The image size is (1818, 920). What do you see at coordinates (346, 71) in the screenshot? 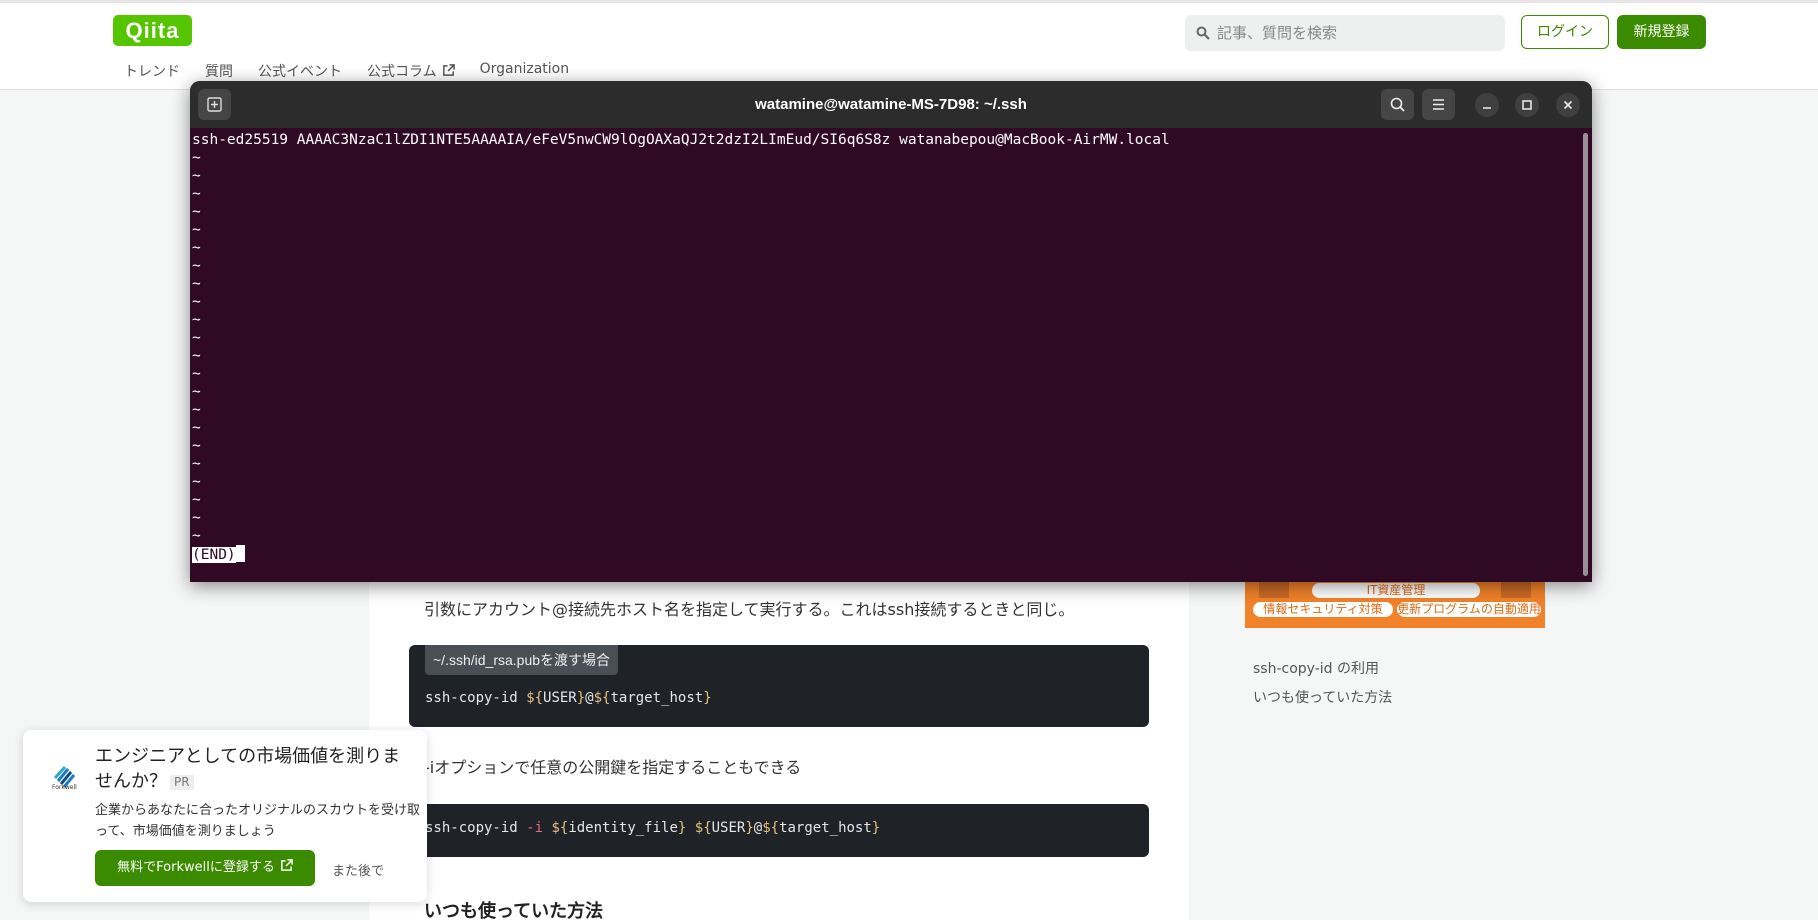
I see `global-nav: トレンド 質問 公式イベント 公式コラム Organization` at bounding box center [346, 71].